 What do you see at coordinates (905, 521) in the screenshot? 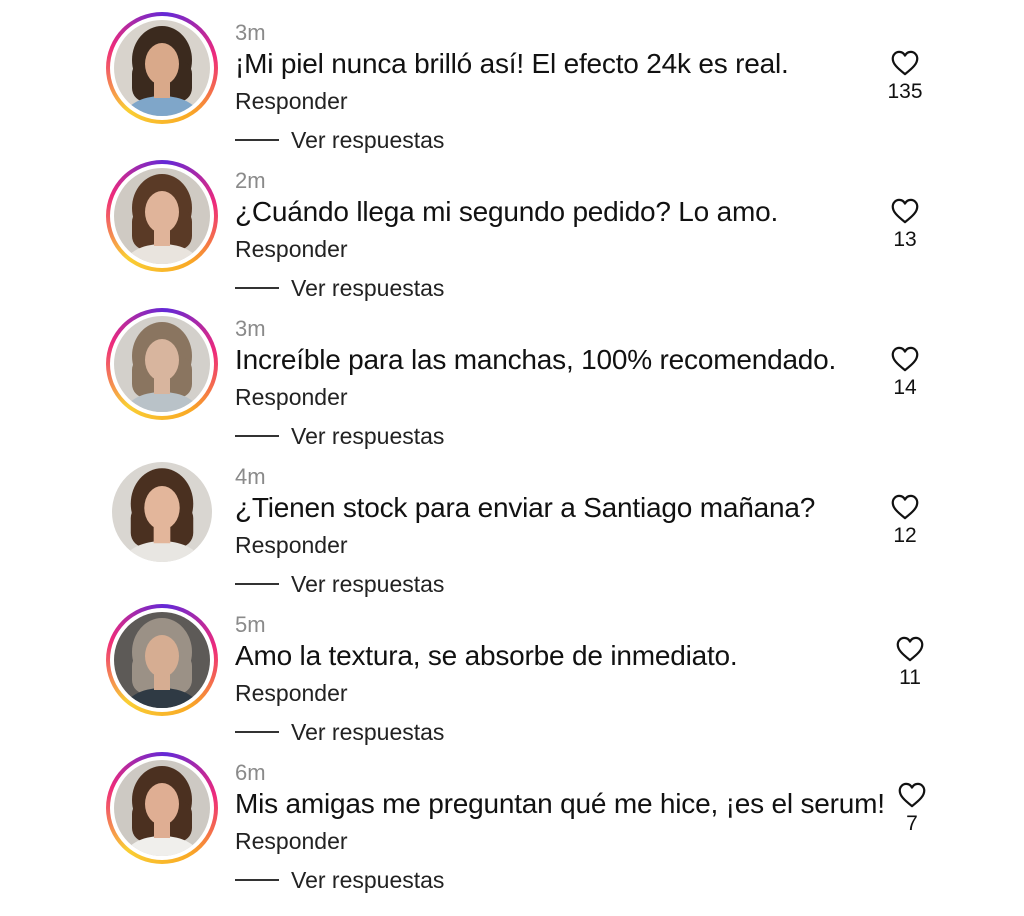
I see `like-button: 12` at bounding box center [905, 521].